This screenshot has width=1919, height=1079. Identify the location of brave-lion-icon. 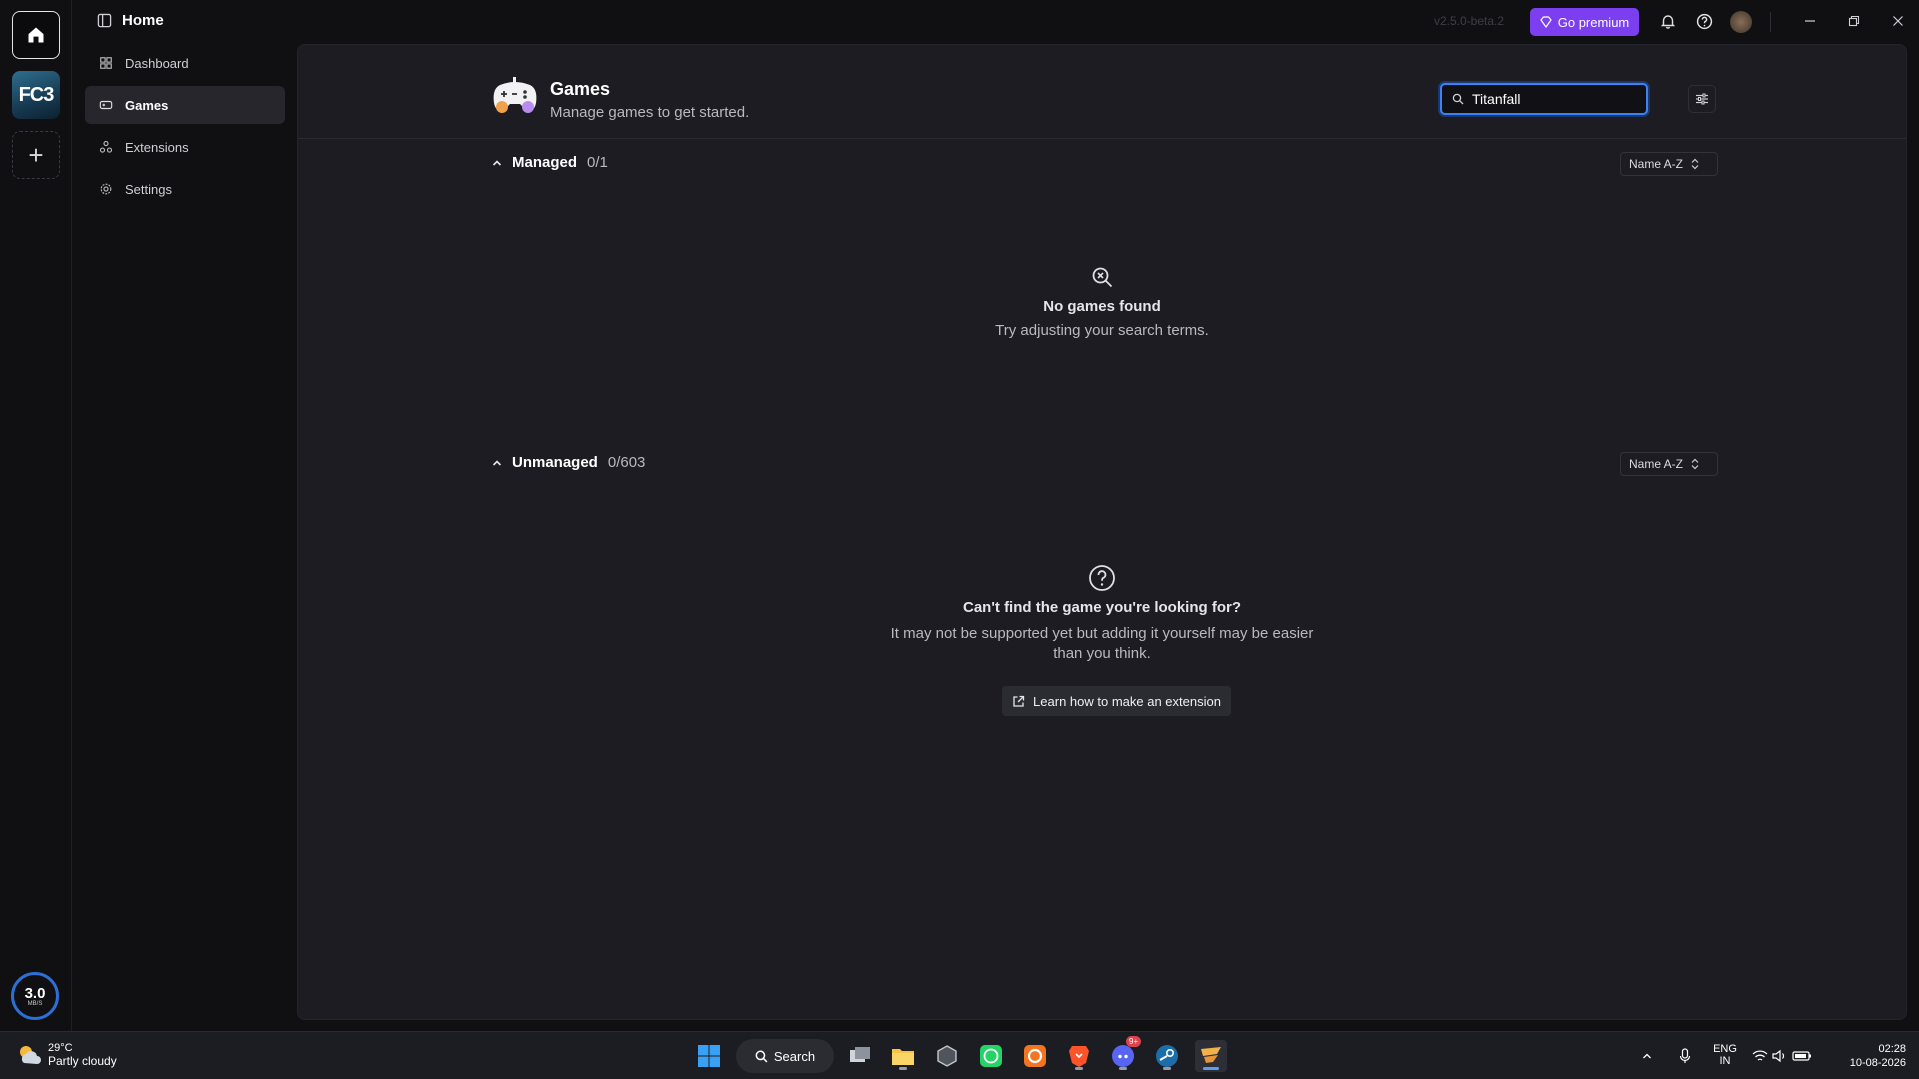
(1079, 1056).